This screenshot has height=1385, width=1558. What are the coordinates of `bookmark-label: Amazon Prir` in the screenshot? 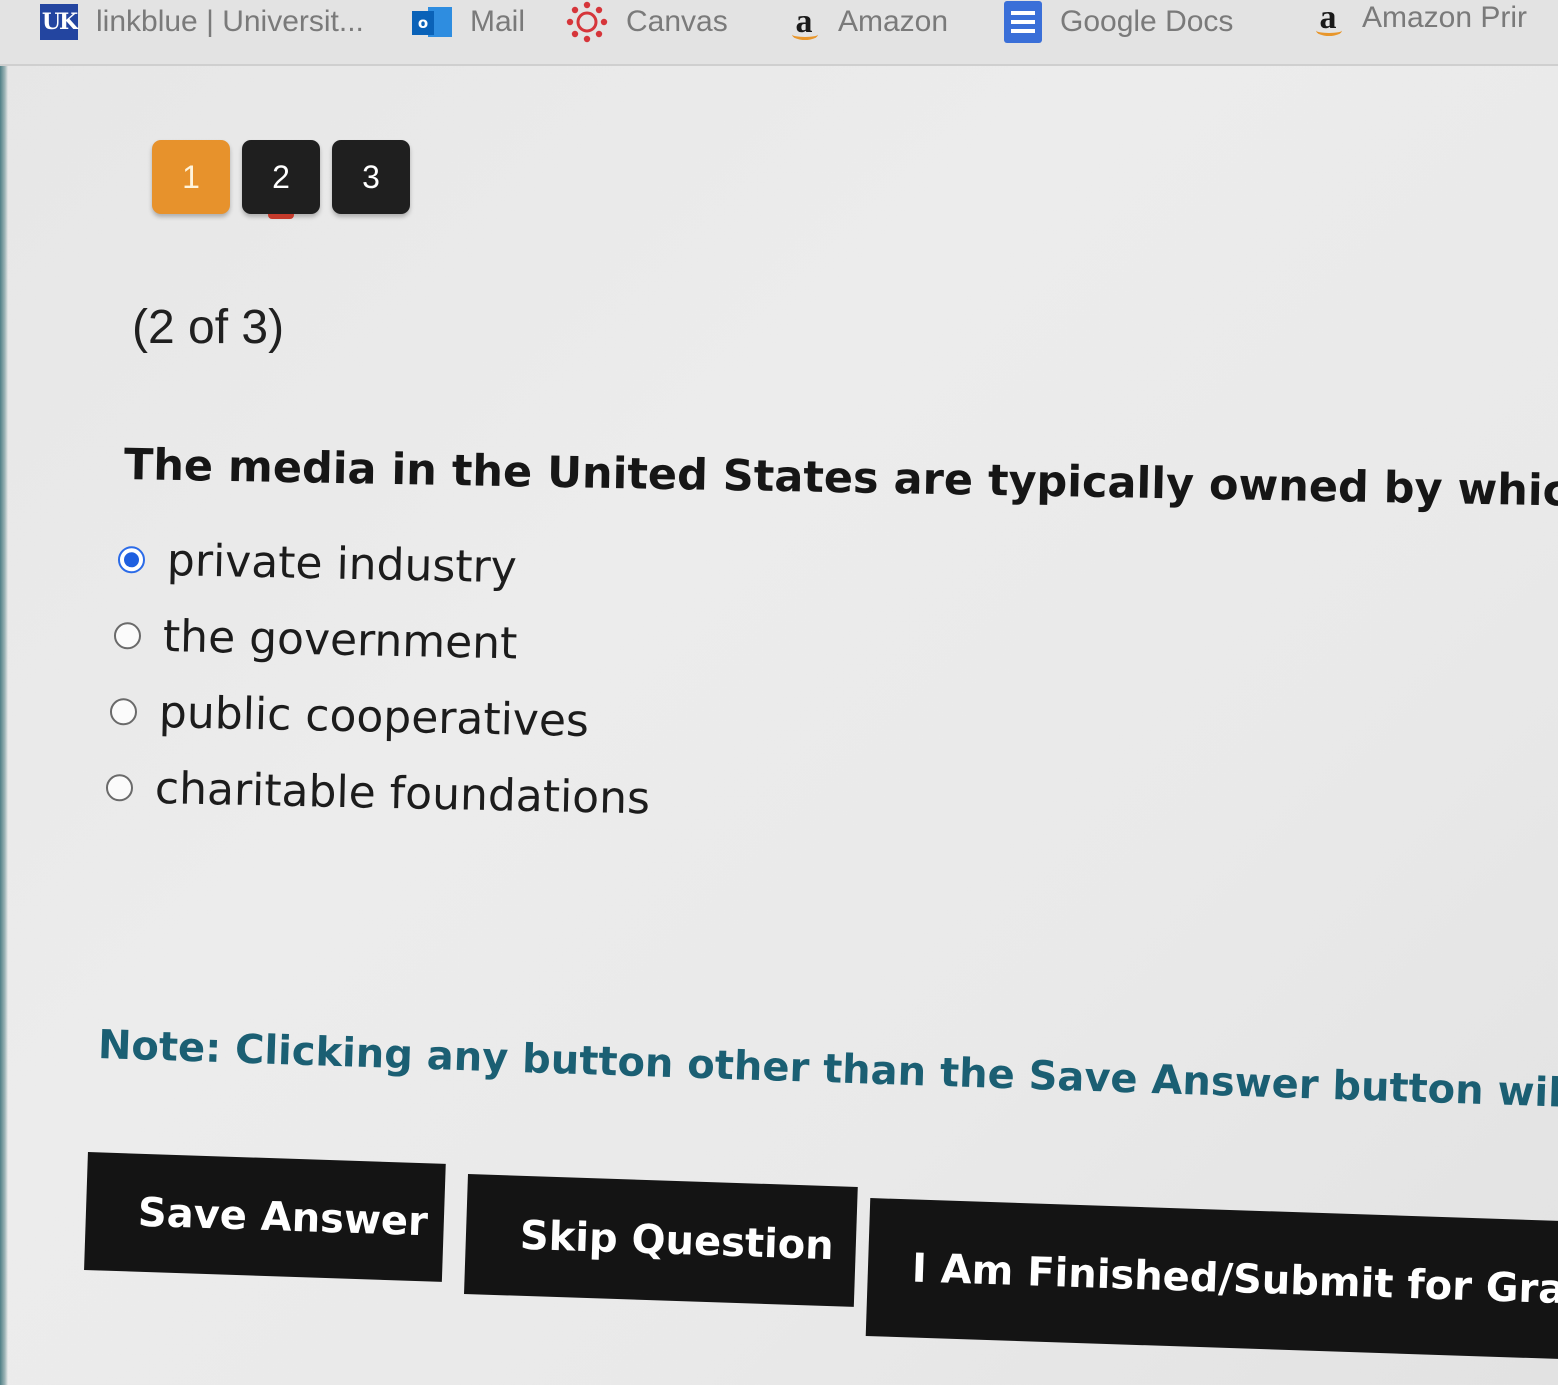 It's located at (1445, 17).